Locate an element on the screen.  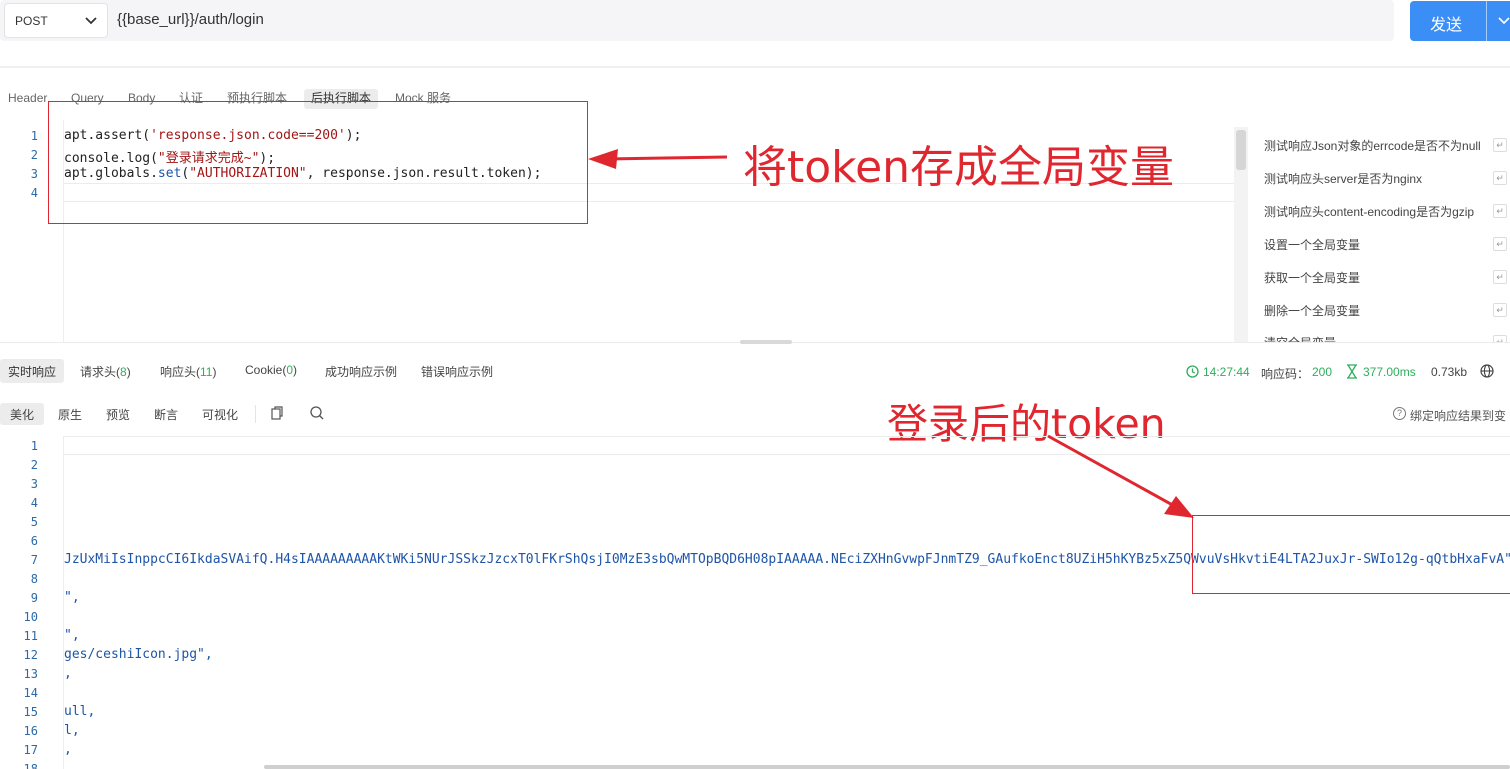
response-line: l, is located at coordinates (72, 730).